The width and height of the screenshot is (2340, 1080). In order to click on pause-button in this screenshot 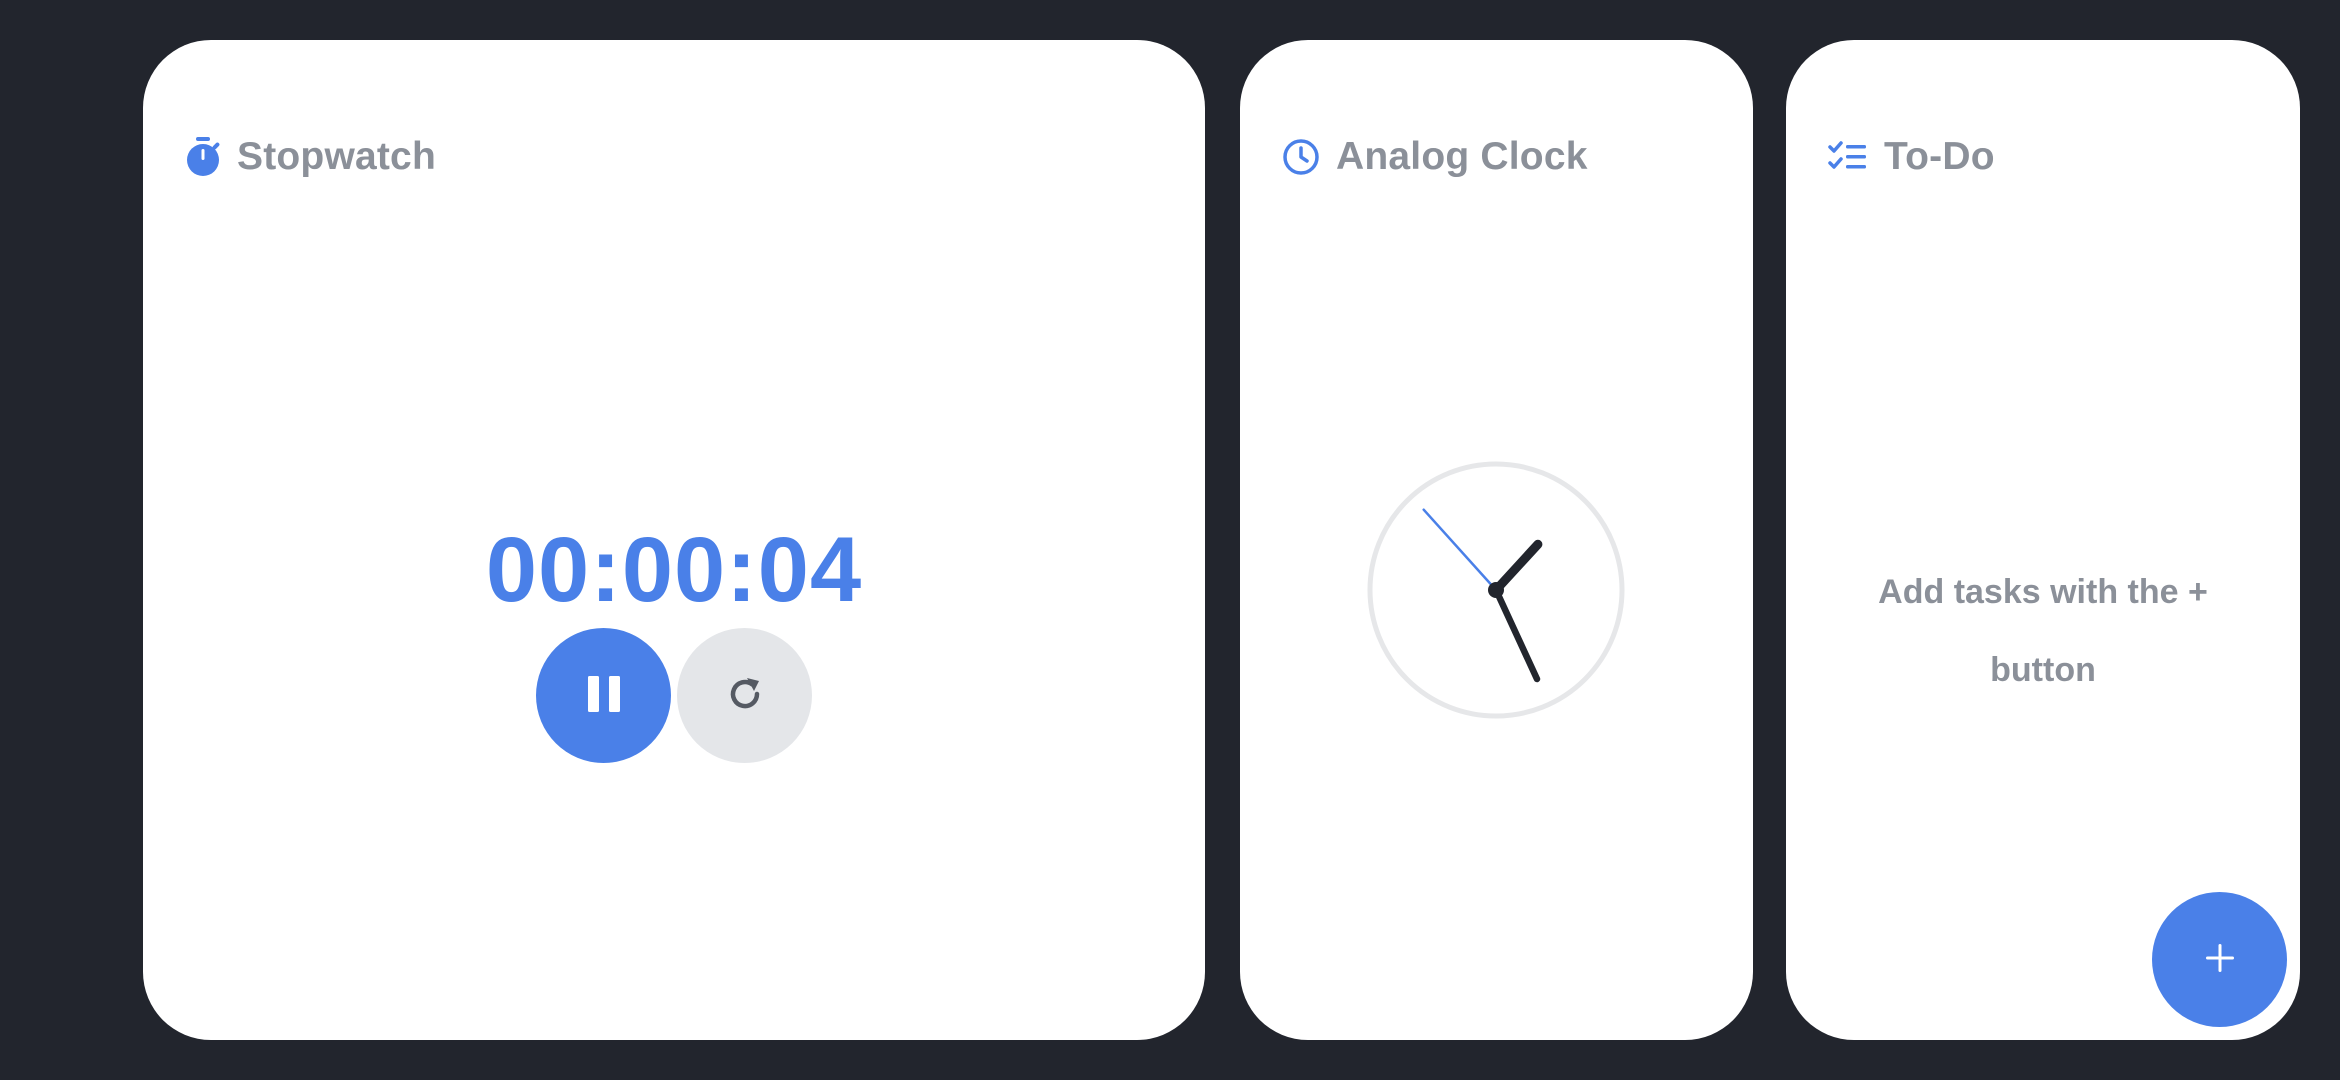, I will do `click(603, 695)`.